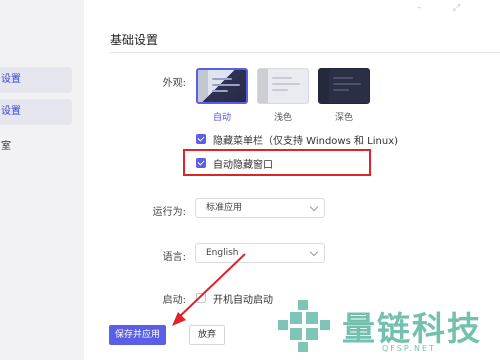 This screenshot has height=360, width=500. I want to click on watermark-brand: 量链科技, so click(412, 328).